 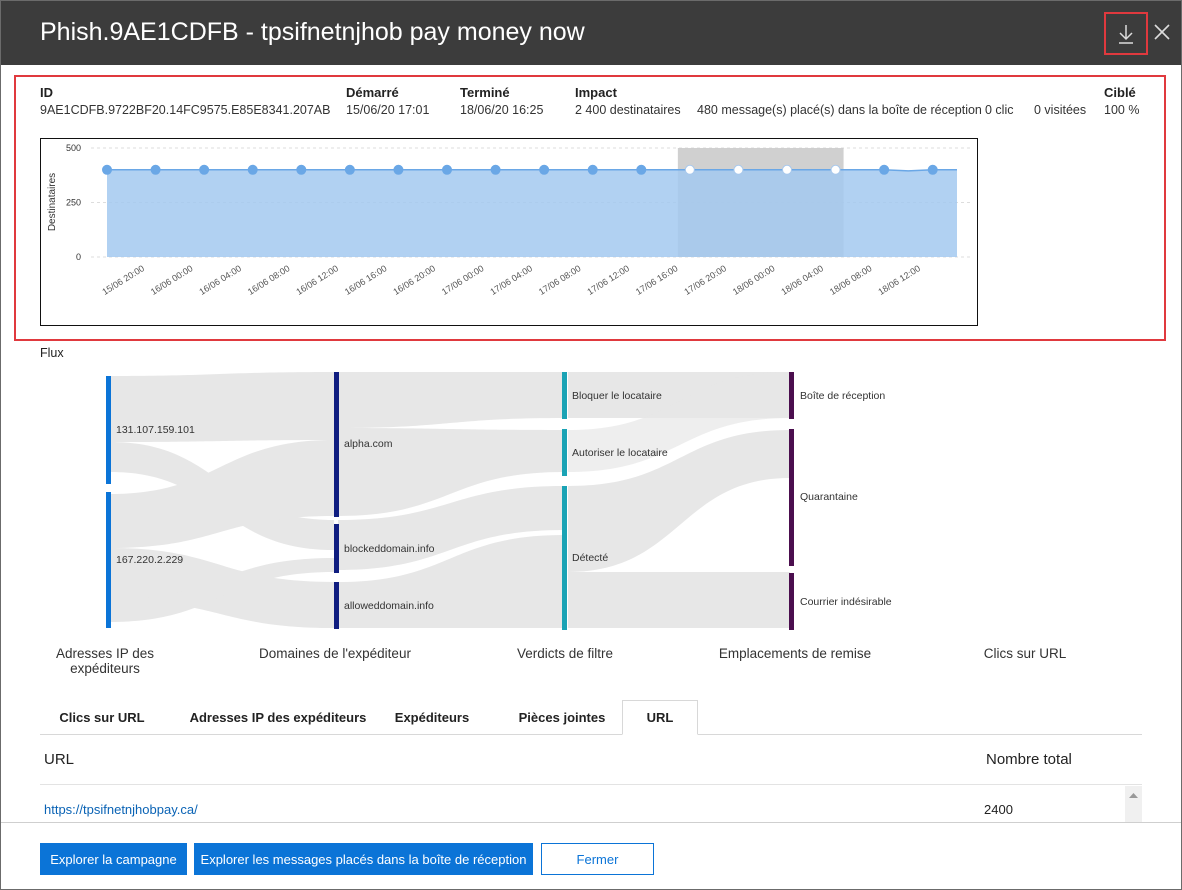 What do you see at coordinates (560, 280) in the screenshot?
I see `x-tick-label: 17/06 08:00` at bounding box center [560, 280].